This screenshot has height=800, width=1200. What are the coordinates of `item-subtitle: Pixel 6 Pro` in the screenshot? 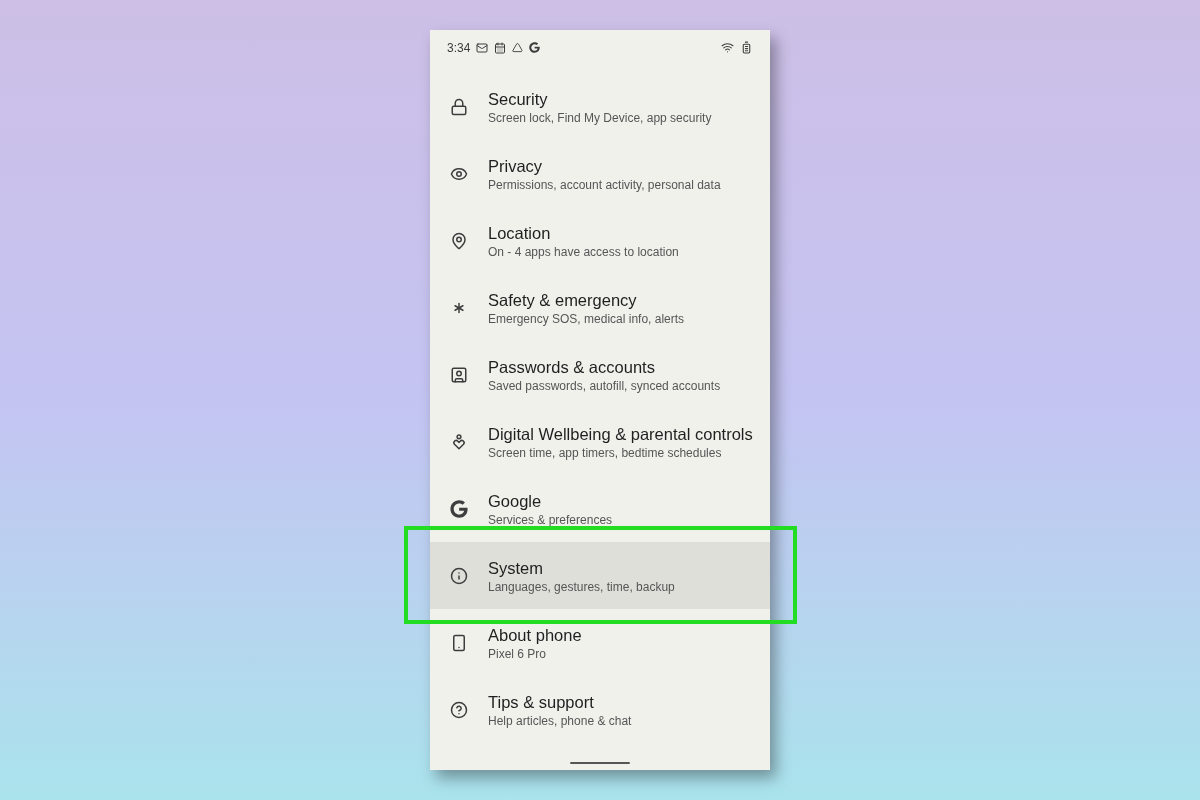 It's located at (518, 653).